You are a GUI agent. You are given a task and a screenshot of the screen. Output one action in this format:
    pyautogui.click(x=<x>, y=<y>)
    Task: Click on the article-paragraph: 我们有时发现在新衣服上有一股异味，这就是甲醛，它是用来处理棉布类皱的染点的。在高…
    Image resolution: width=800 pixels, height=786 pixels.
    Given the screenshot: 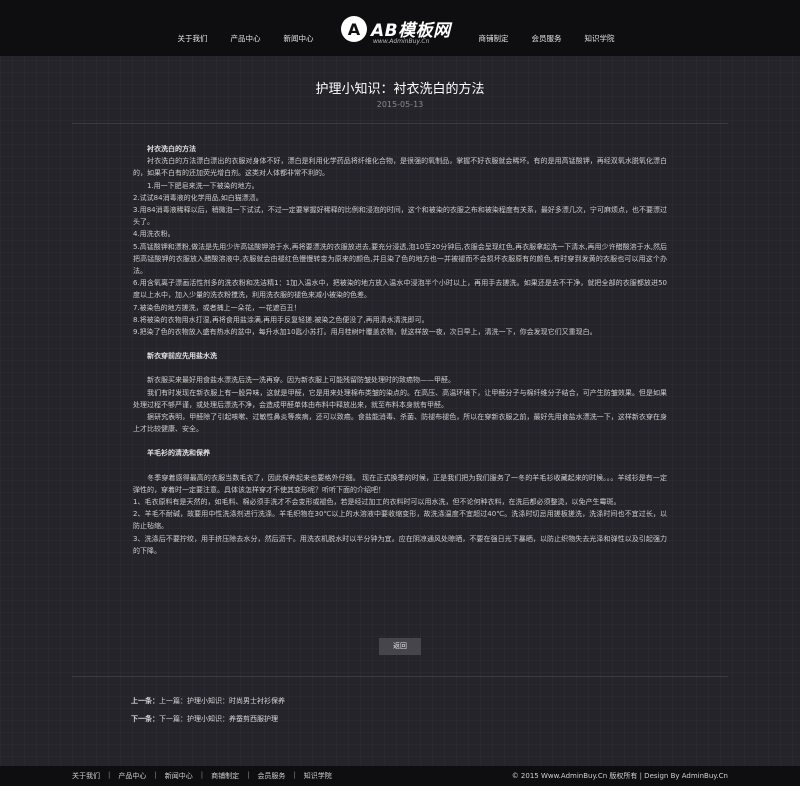 What is the action you would take?
    pyautogui.click(x=400, y=398)
    